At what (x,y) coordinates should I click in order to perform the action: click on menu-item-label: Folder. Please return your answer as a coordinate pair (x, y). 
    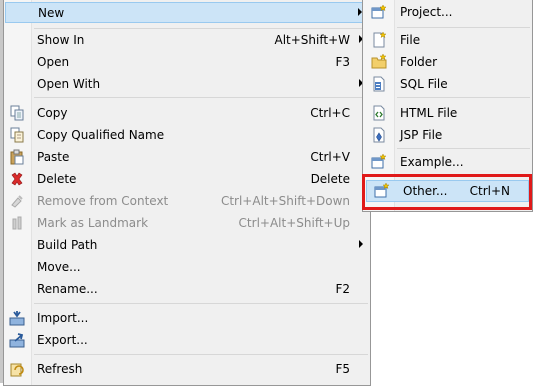
    Looking at the image, I should click on (419, 62).